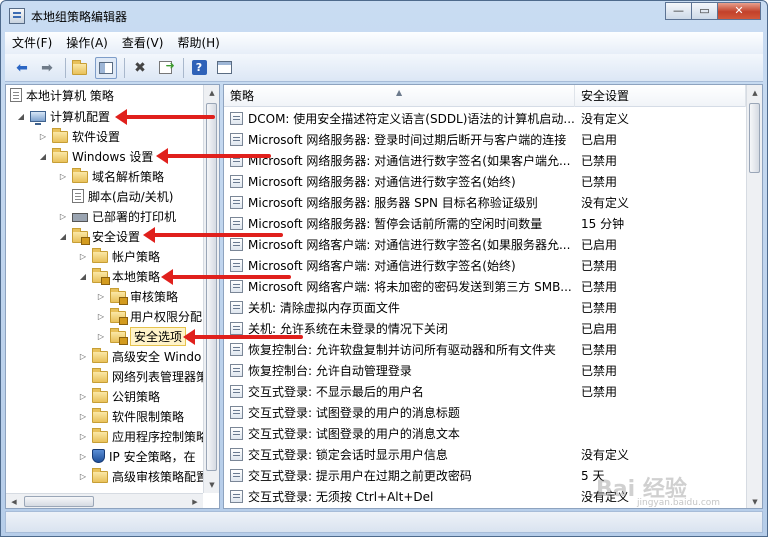 The height and width of the screenshot is (537, 768). What do you see at coordinates (224, 68) in the screenshot?
I see `properties-icon` at bounding box center [224, 68].